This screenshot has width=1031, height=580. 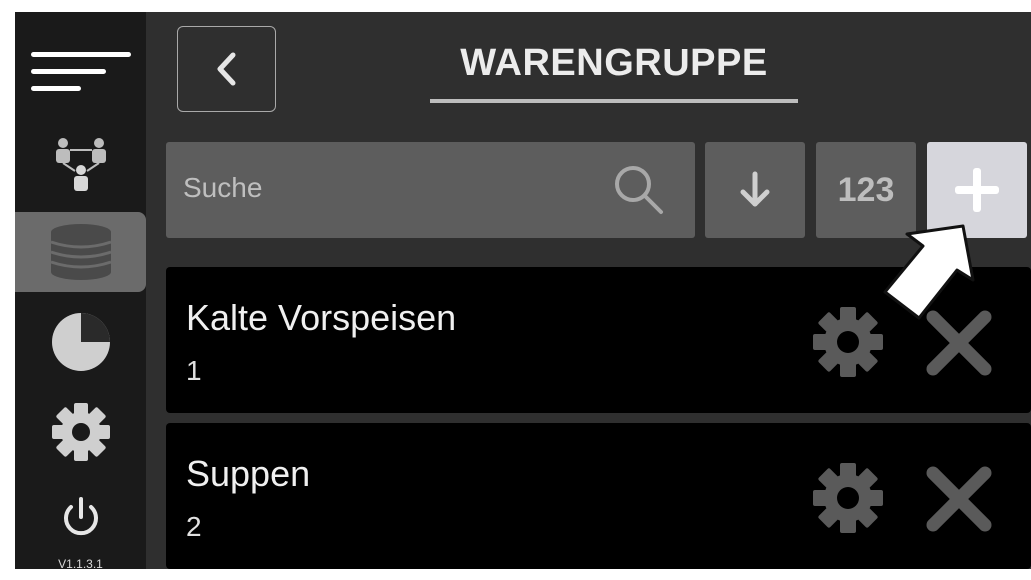 I want to click on sidebar-item-database, so click(x=80, y=252).